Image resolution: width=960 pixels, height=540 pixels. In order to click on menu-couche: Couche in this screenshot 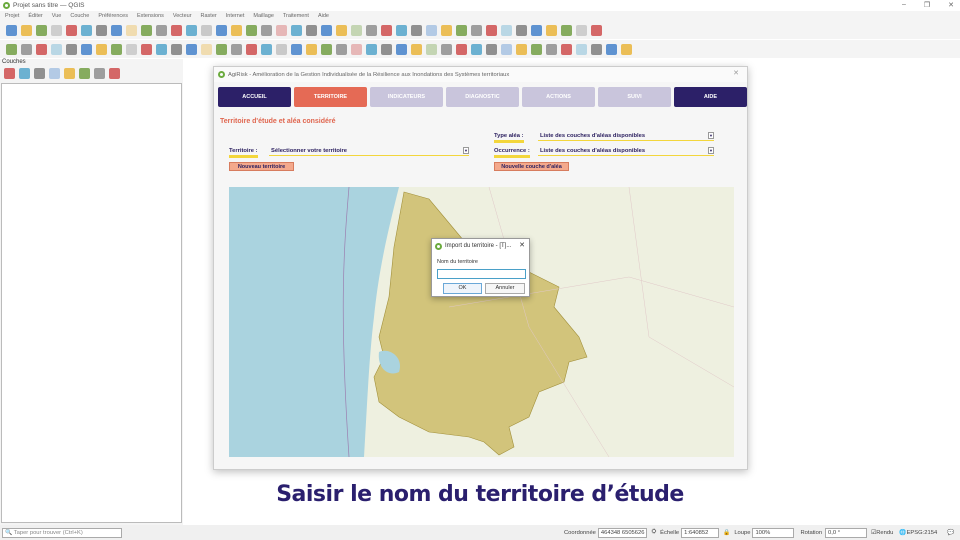, I will do `click(79, 16)`.